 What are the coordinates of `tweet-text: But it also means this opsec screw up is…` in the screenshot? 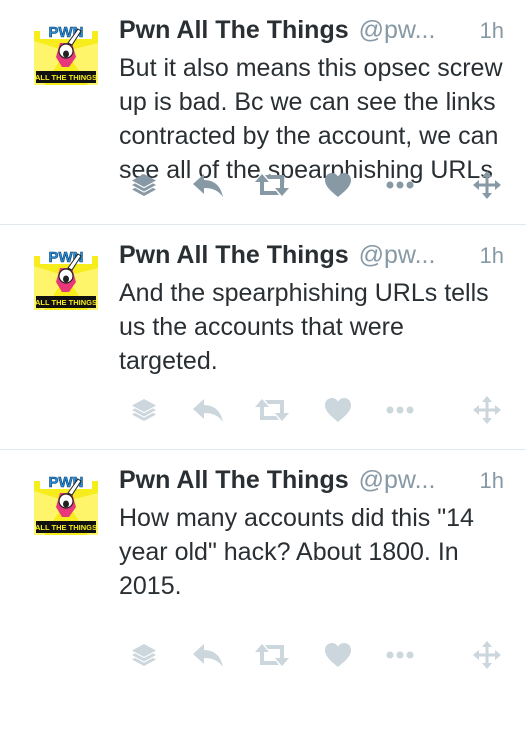 It's located at (311, 119).